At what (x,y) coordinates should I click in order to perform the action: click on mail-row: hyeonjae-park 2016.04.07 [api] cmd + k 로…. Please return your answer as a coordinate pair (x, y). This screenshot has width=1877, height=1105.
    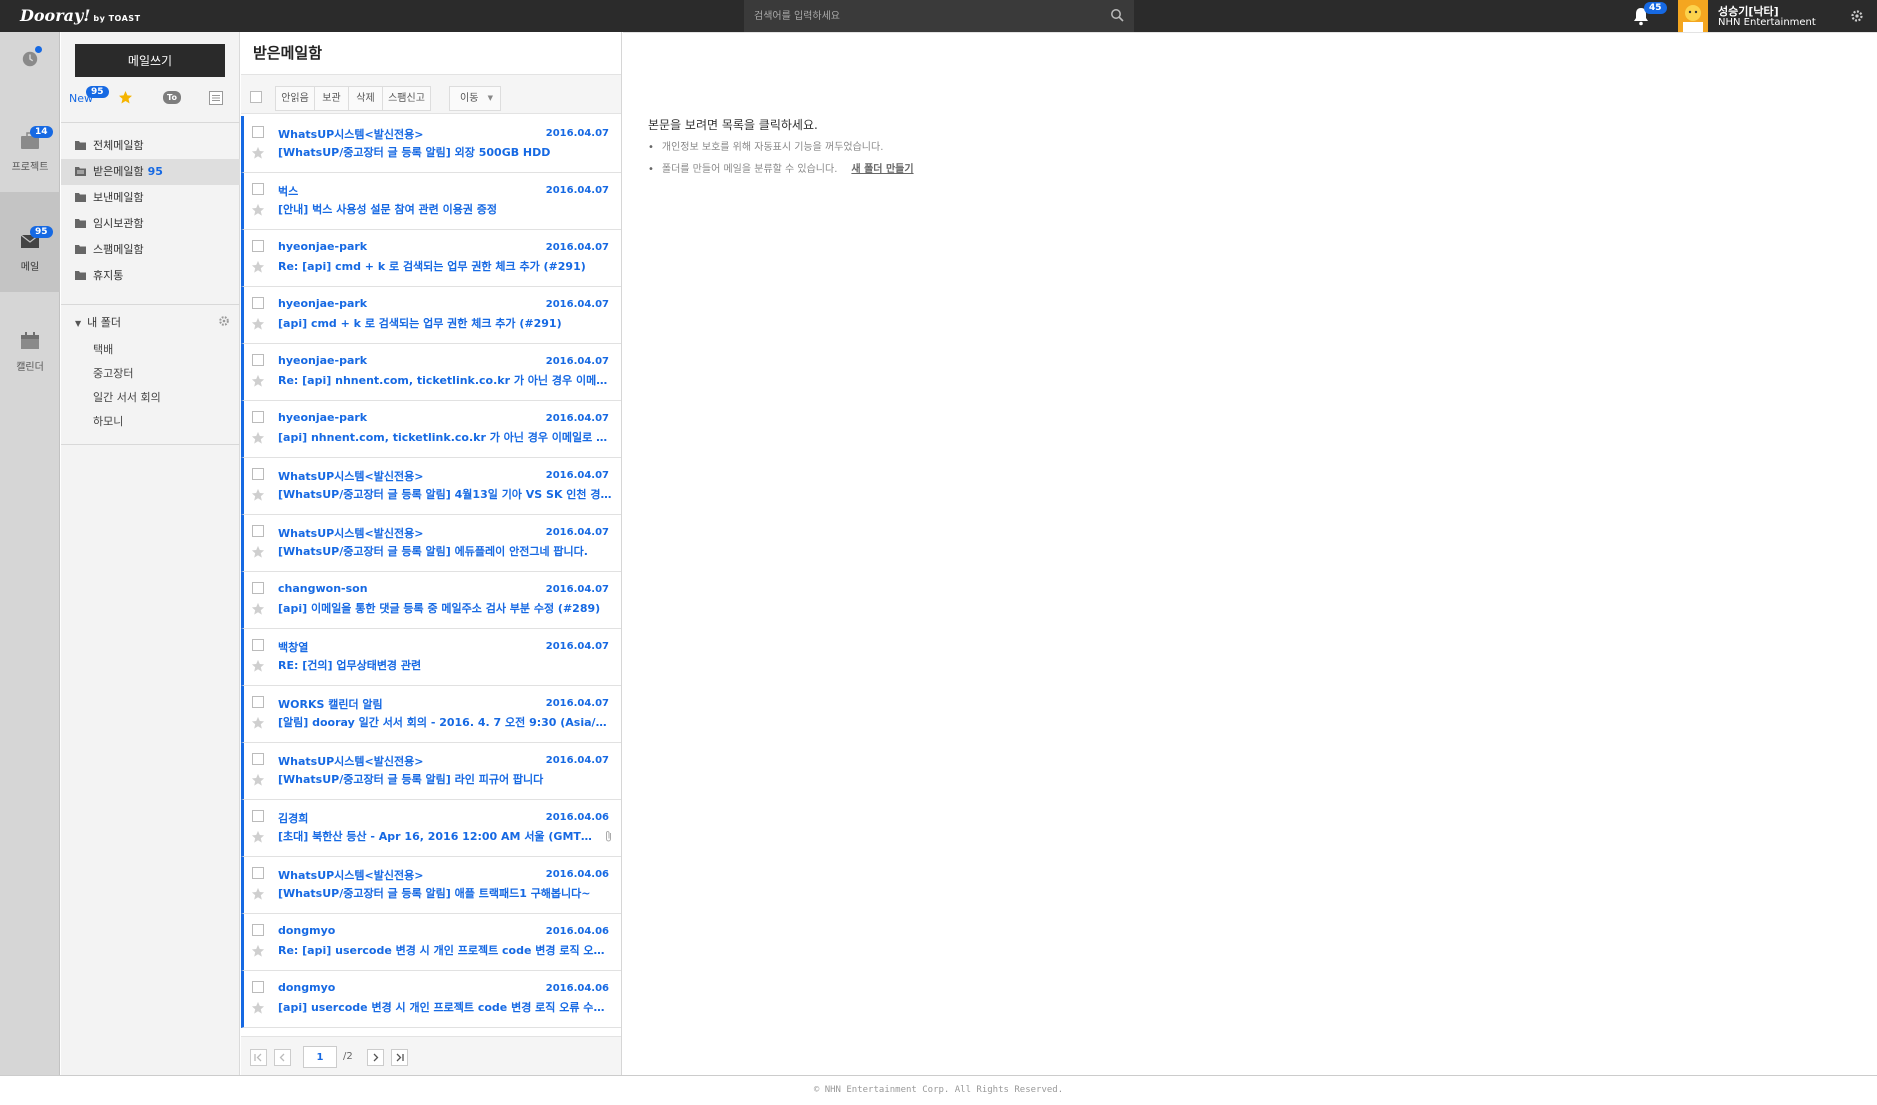
    Looking at the image, I should click on (431, 315).